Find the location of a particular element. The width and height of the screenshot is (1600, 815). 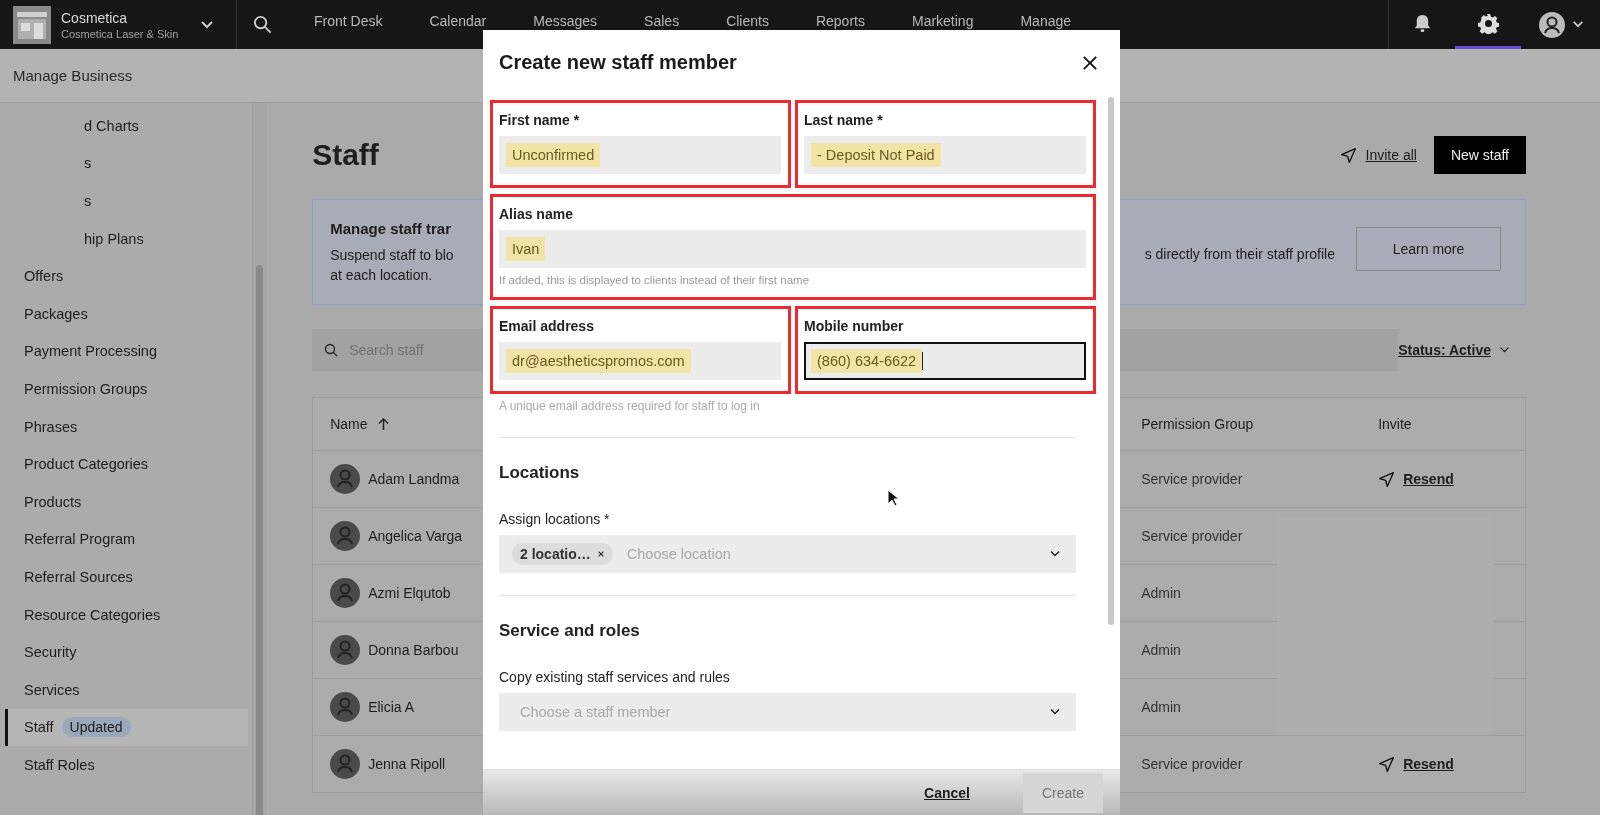

sidebar-item: Referral Sources is located at coordinates (126, 577).